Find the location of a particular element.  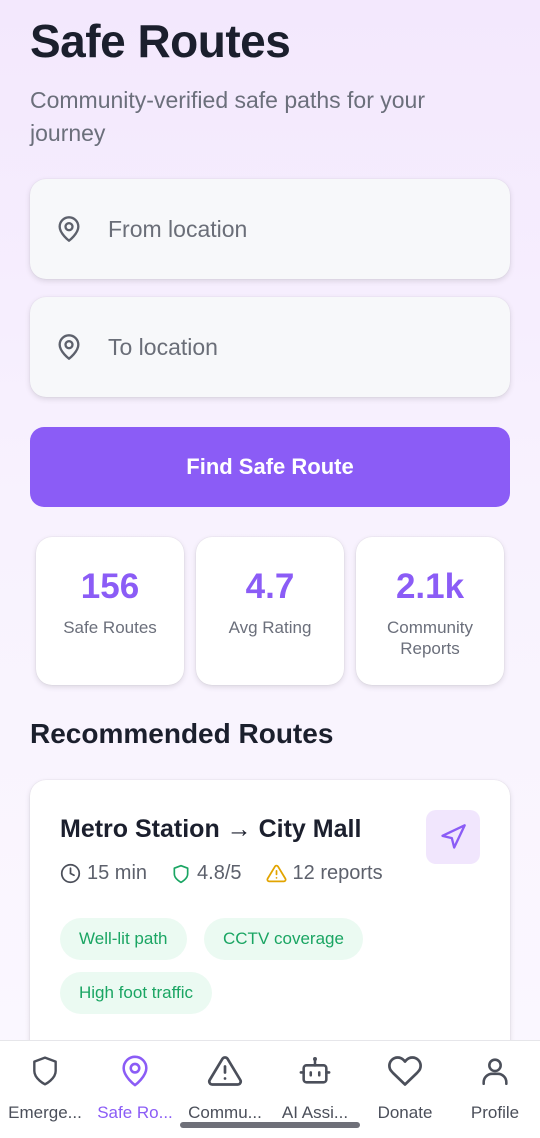

navigation-arrow-icon is located at coordinates (453, 837).